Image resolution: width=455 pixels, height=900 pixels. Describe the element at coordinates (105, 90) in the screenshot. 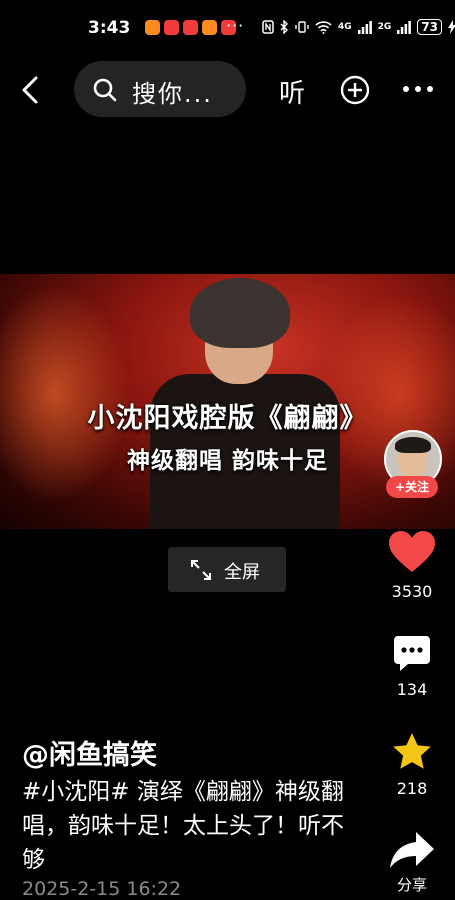

I see `search-icon` at that location.